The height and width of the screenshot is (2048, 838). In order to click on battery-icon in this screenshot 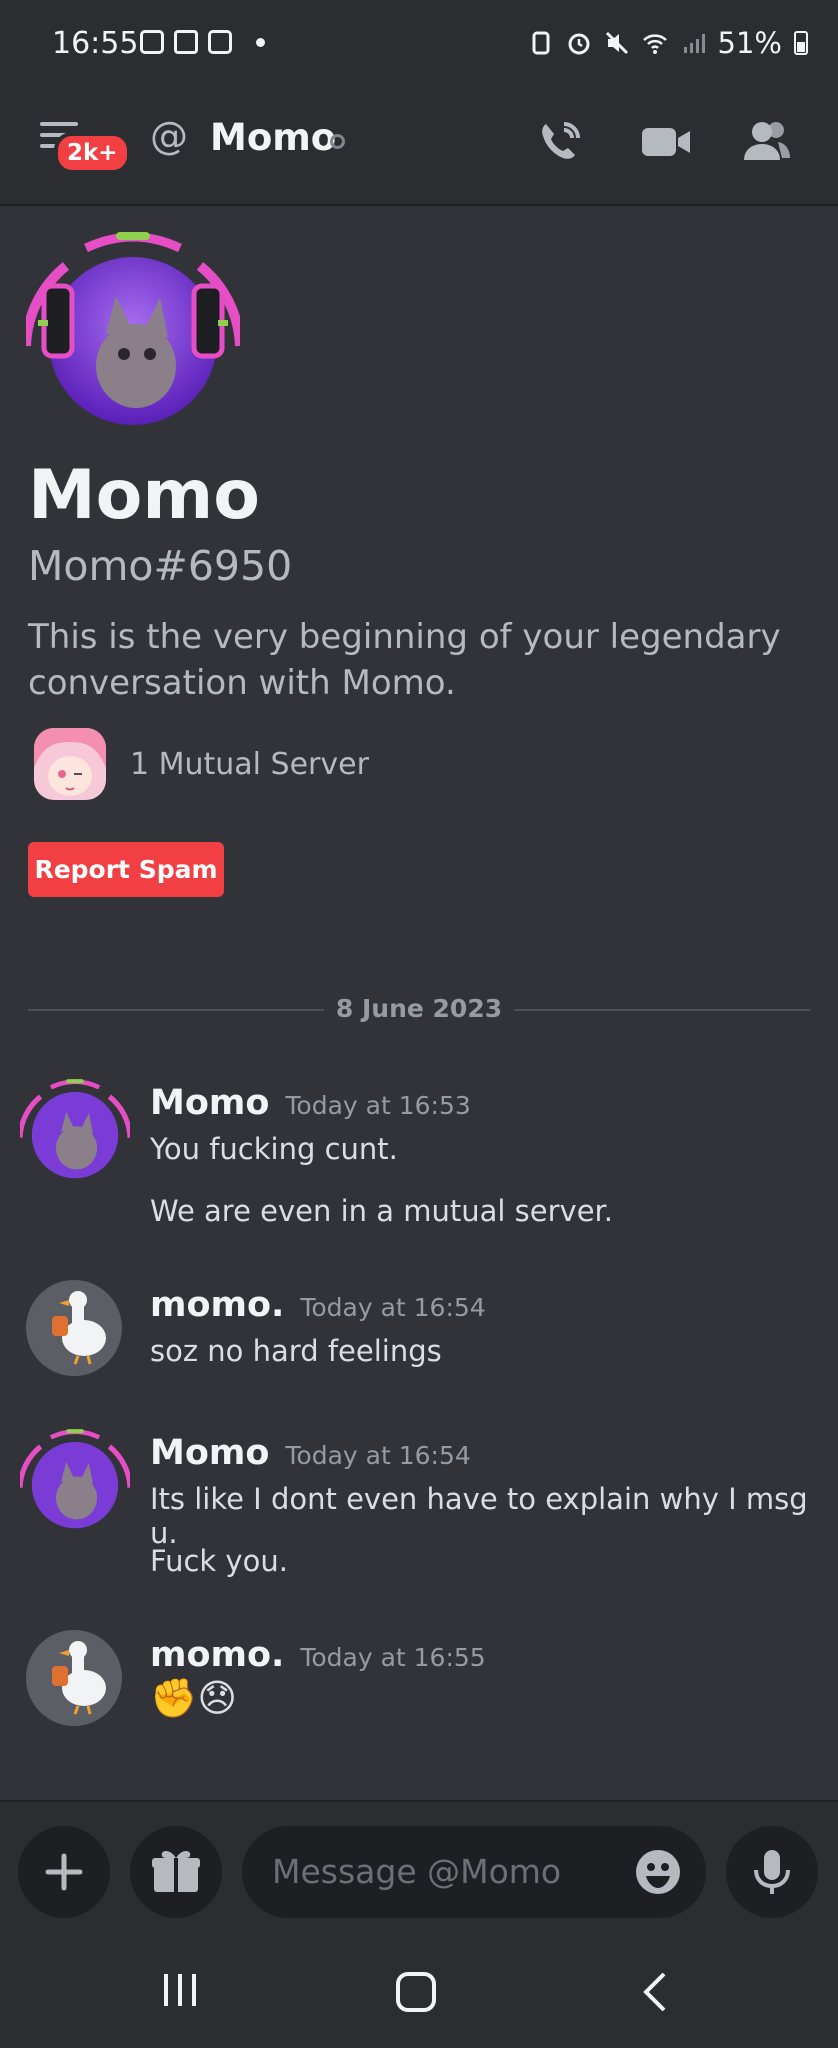, I will do `click(801, 43)`.